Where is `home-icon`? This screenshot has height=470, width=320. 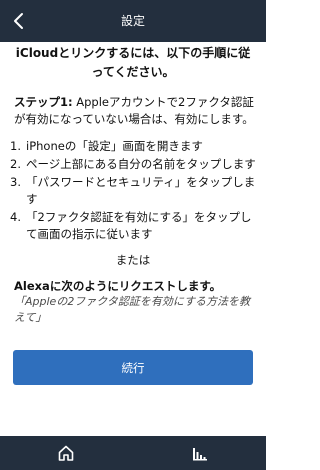
home-icon is located at coordinates (66, 453).